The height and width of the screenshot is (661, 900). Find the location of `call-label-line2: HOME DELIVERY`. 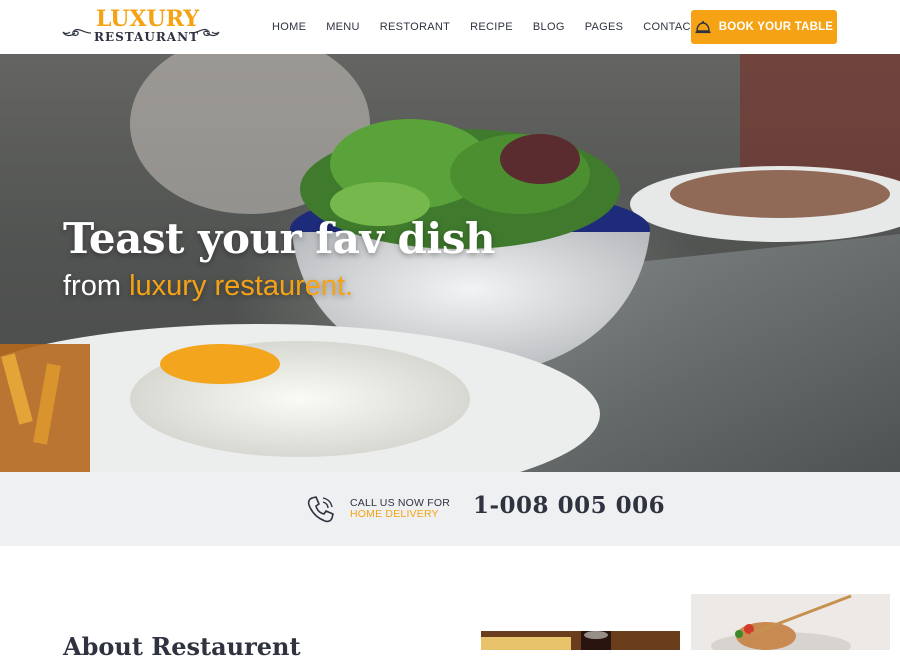

call-label-line2: HOME DELIVERY is located at coordinates (394, 514).